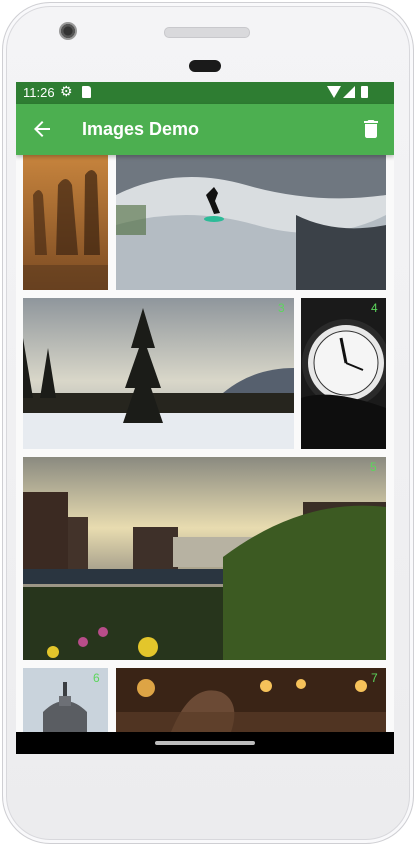 This screenshot has height=844, width=414. I want to click on sd-card-icon, so click(86, 92).